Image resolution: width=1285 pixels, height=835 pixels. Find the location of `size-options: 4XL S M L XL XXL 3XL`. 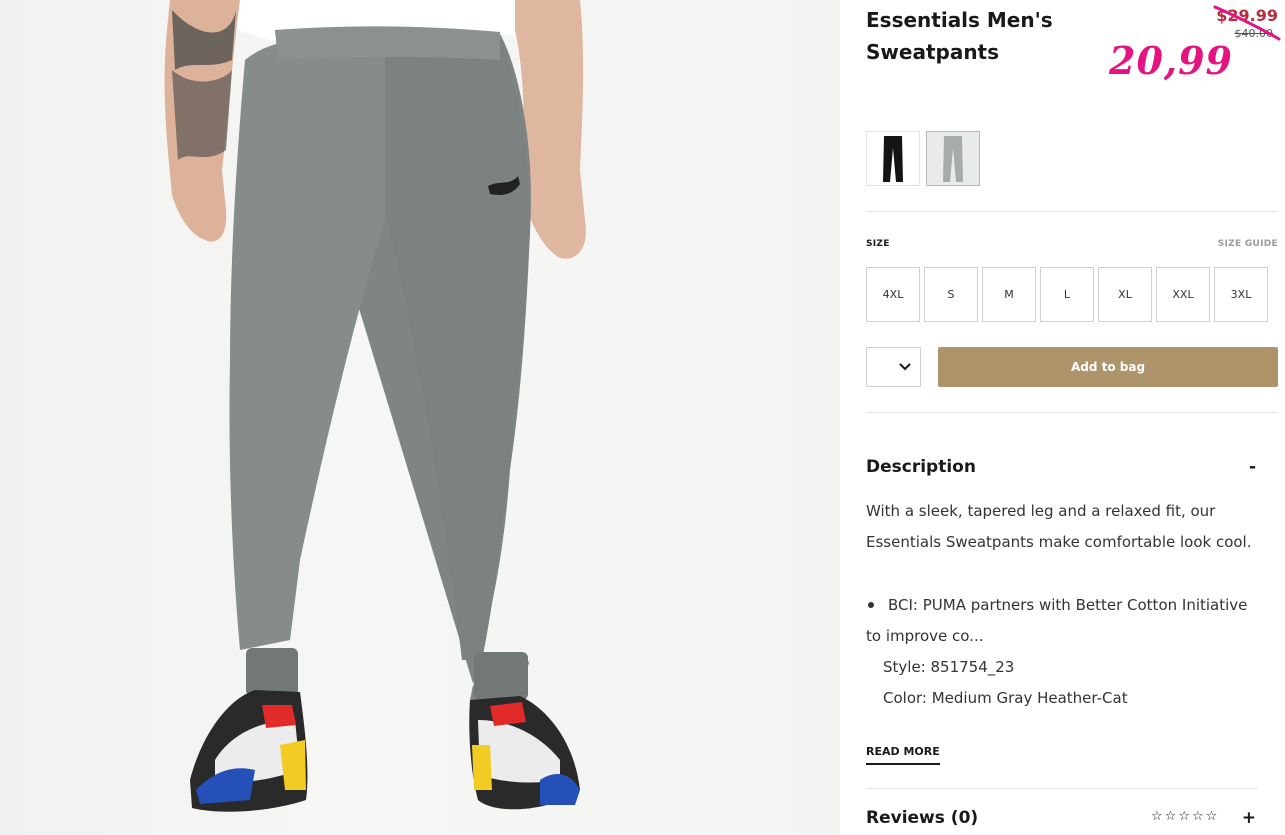

size-options: 4XL S M L XL XXL 3XL is located at coordinates (1067, 294).